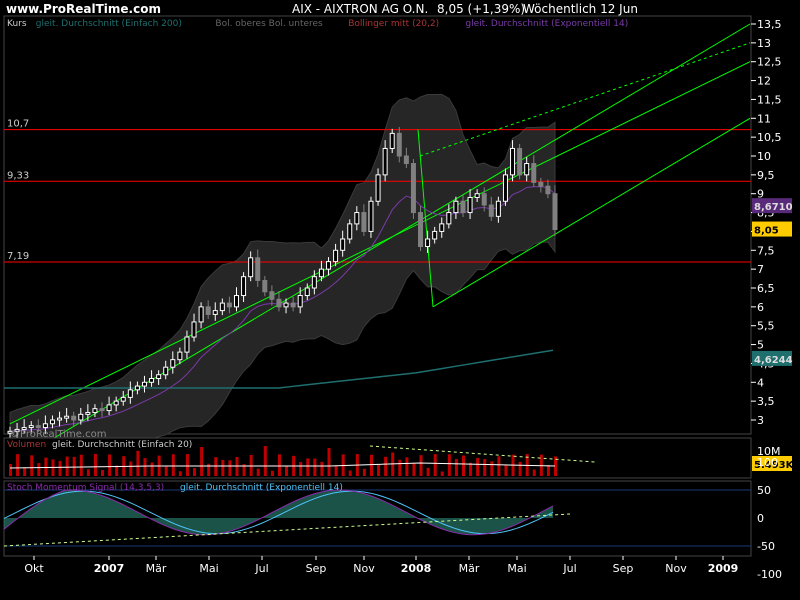 Image resolution: width=800 pixels, height=600 pixels. Describe the element at coordinates (766, 288) in the screenshot. I see `y-tick-label: 6,5` at that location.